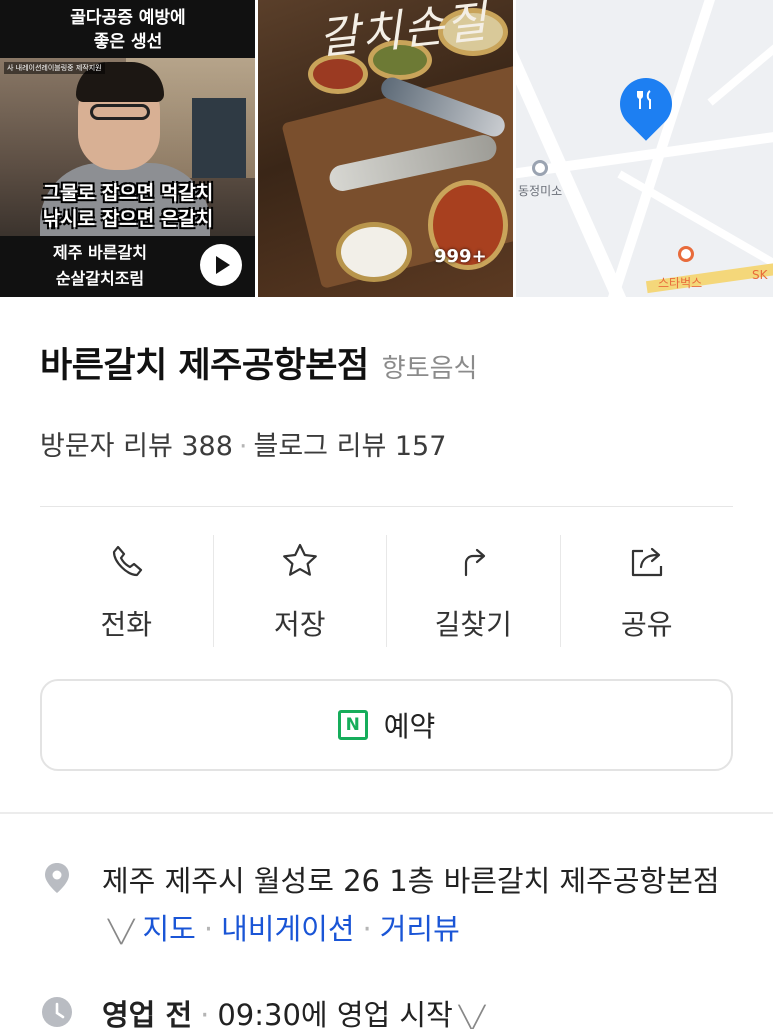  I want to click on save-label: 저장, so click(299, 624).